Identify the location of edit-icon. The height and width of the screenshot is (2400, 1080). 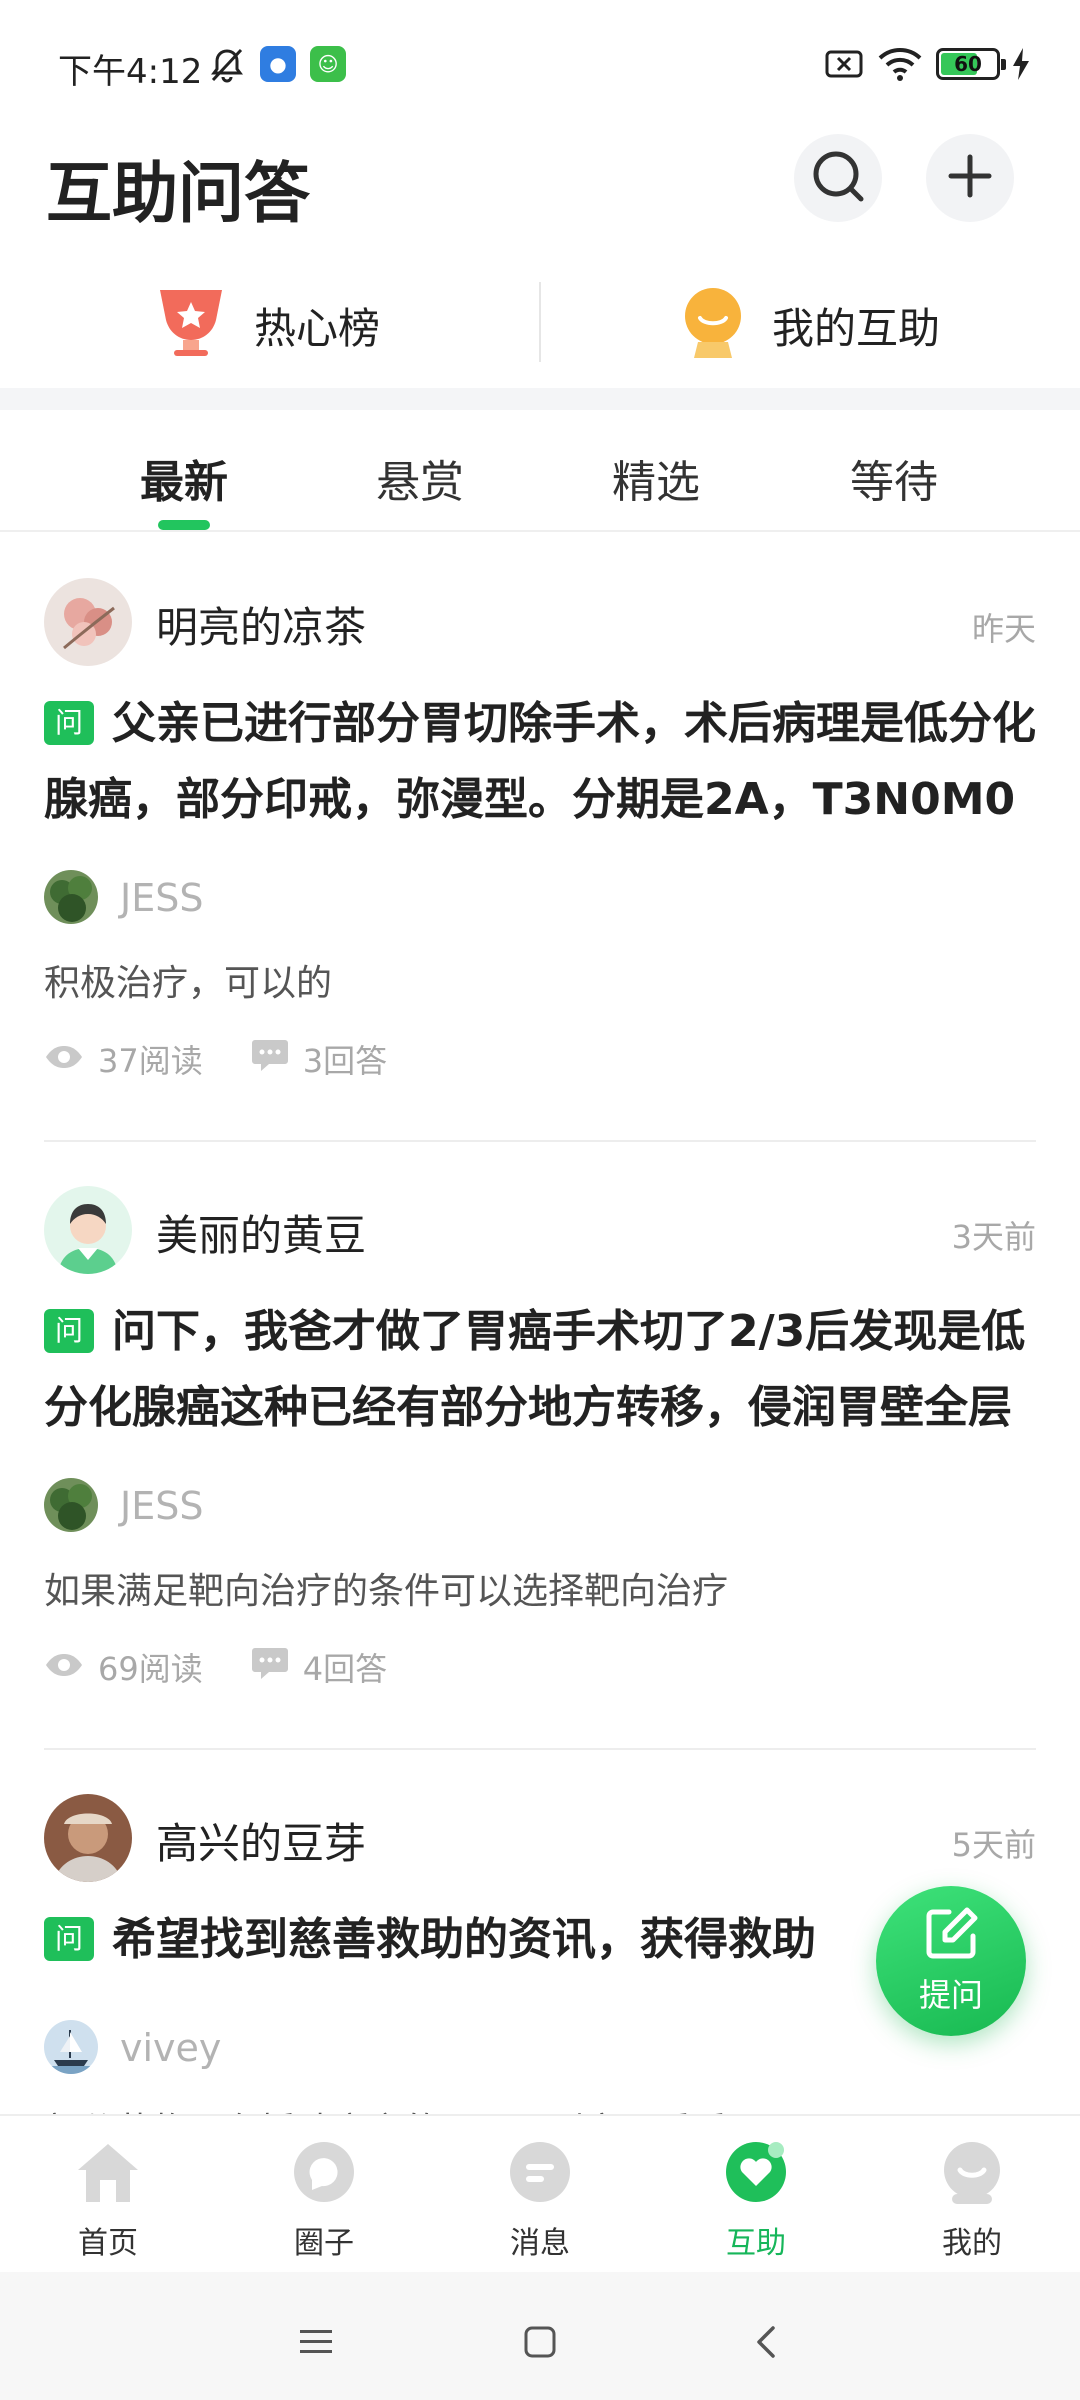
(951, 1936).